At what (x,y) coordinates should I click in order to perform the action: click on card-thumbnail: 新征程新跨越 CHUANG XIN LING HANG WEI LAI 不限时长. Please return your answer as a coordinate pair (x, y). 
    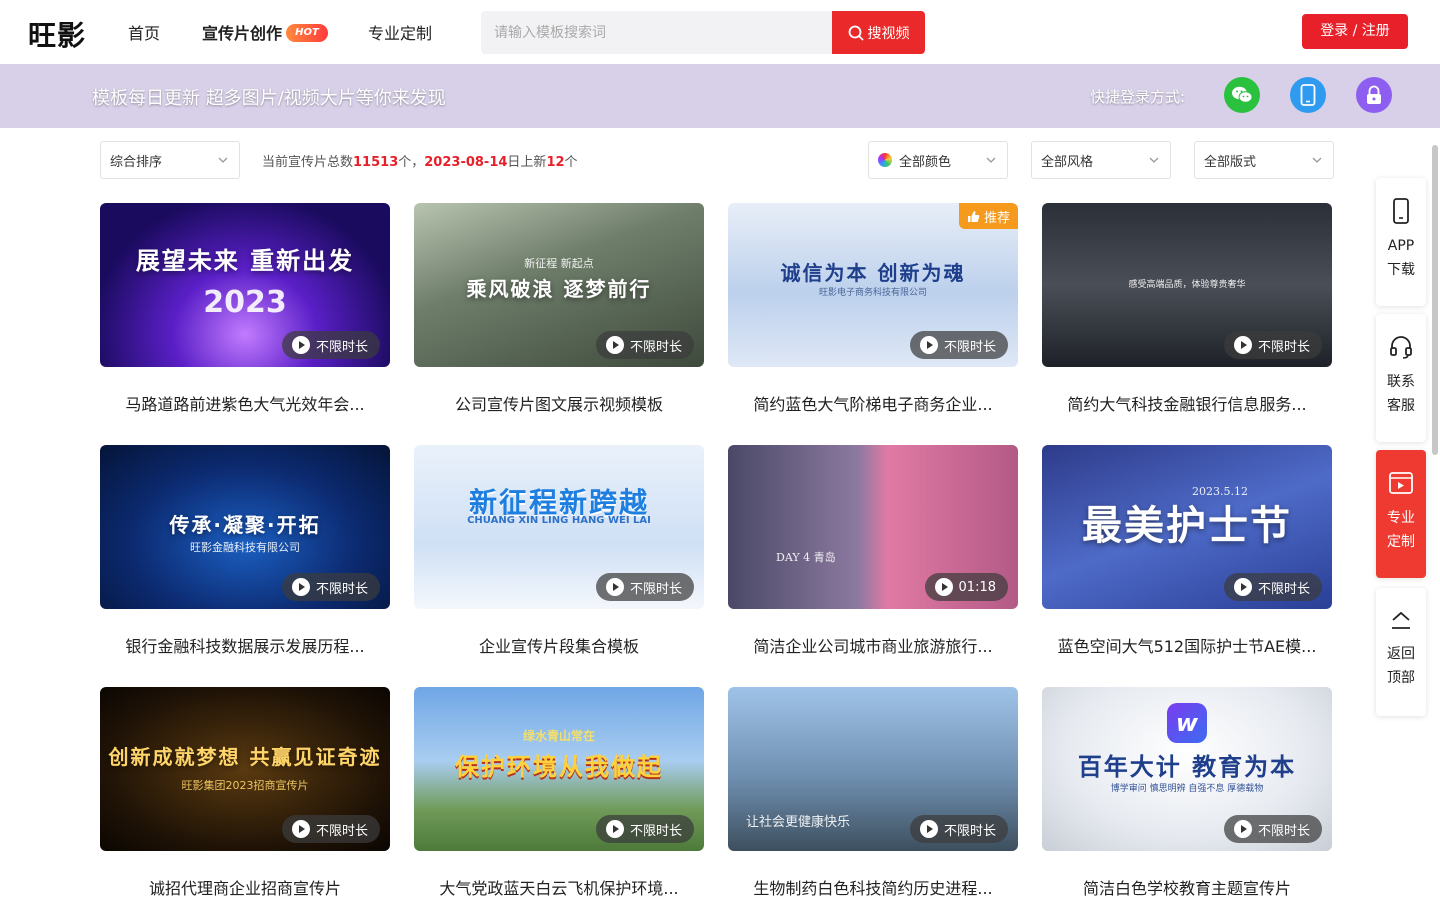
    Looking at the image, I should click on (559, 527).